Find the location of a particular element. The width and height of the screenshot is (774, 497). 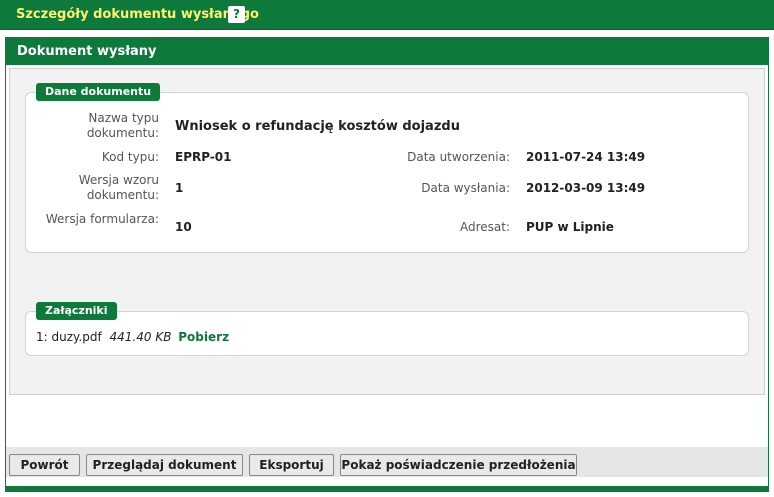

type-code-value: EPRP-01 is located at coordinates (203, 157).